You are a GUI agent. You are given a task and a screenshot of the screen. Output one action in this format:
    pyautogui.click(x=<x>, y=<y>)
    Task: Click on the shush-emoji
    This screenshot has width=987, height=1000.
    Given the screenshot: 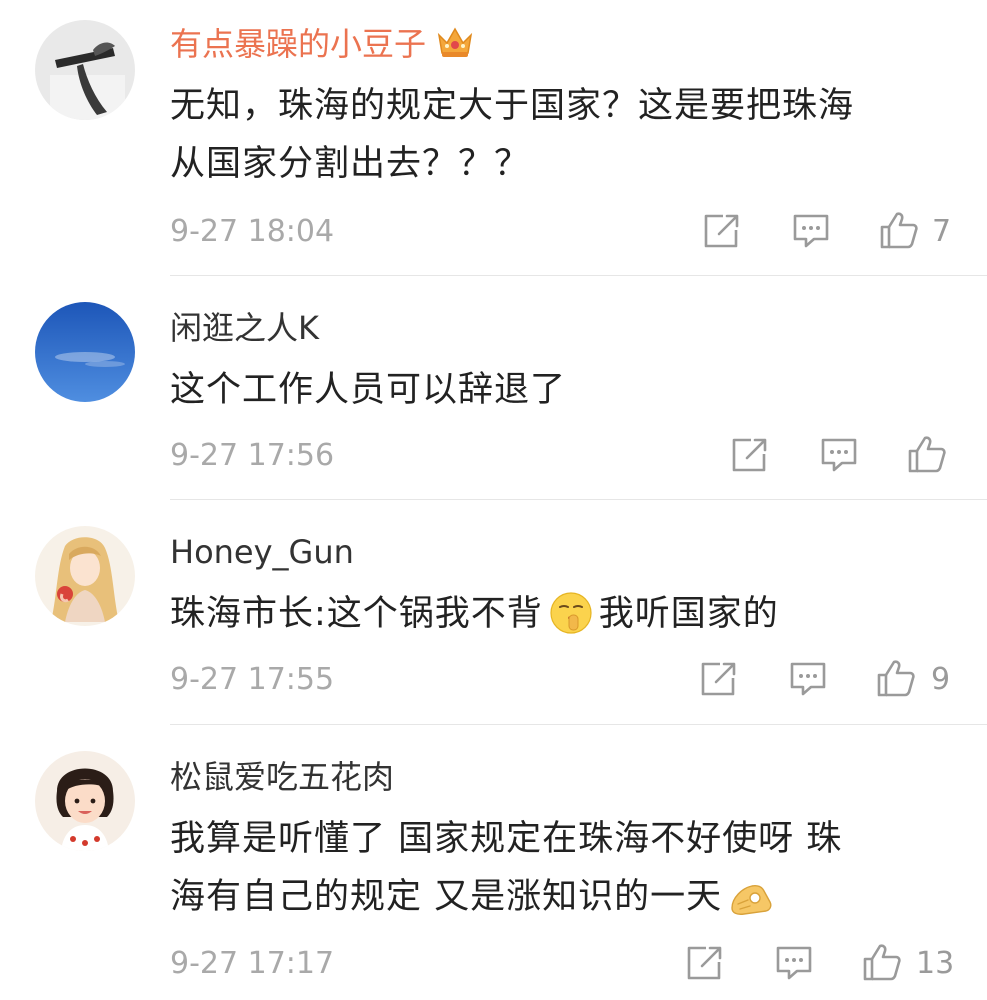 What is the action you would take?
    pyautogui.click(x=571, y=622)
    